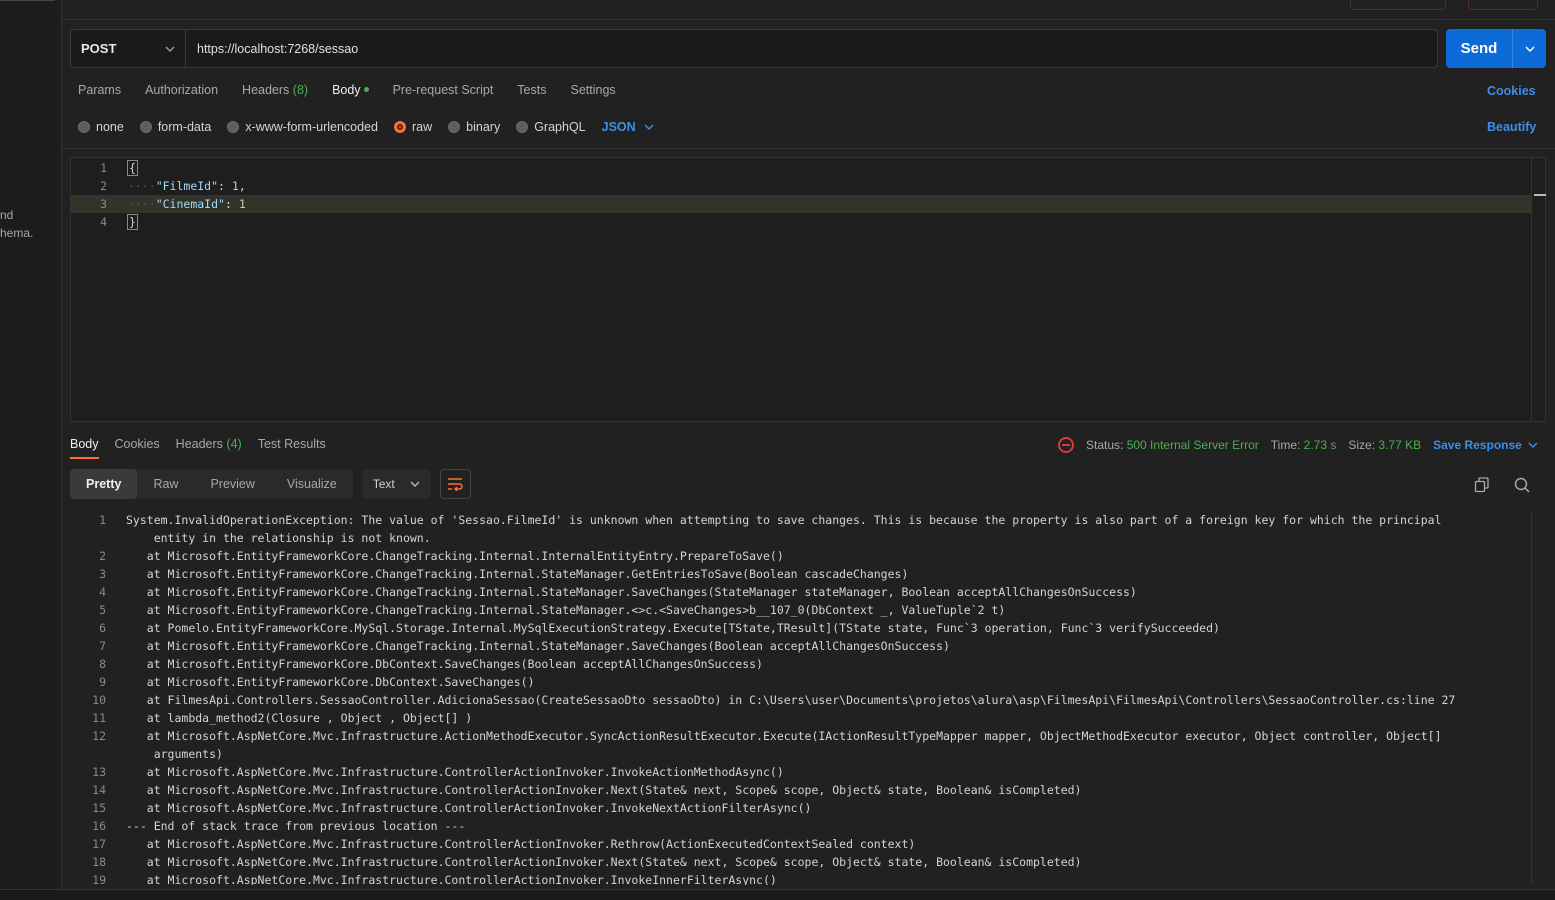  What do you see at coordinates (103, 204) in the screenshot?
I see `line-number: 3` at bounding box center [103, 204].